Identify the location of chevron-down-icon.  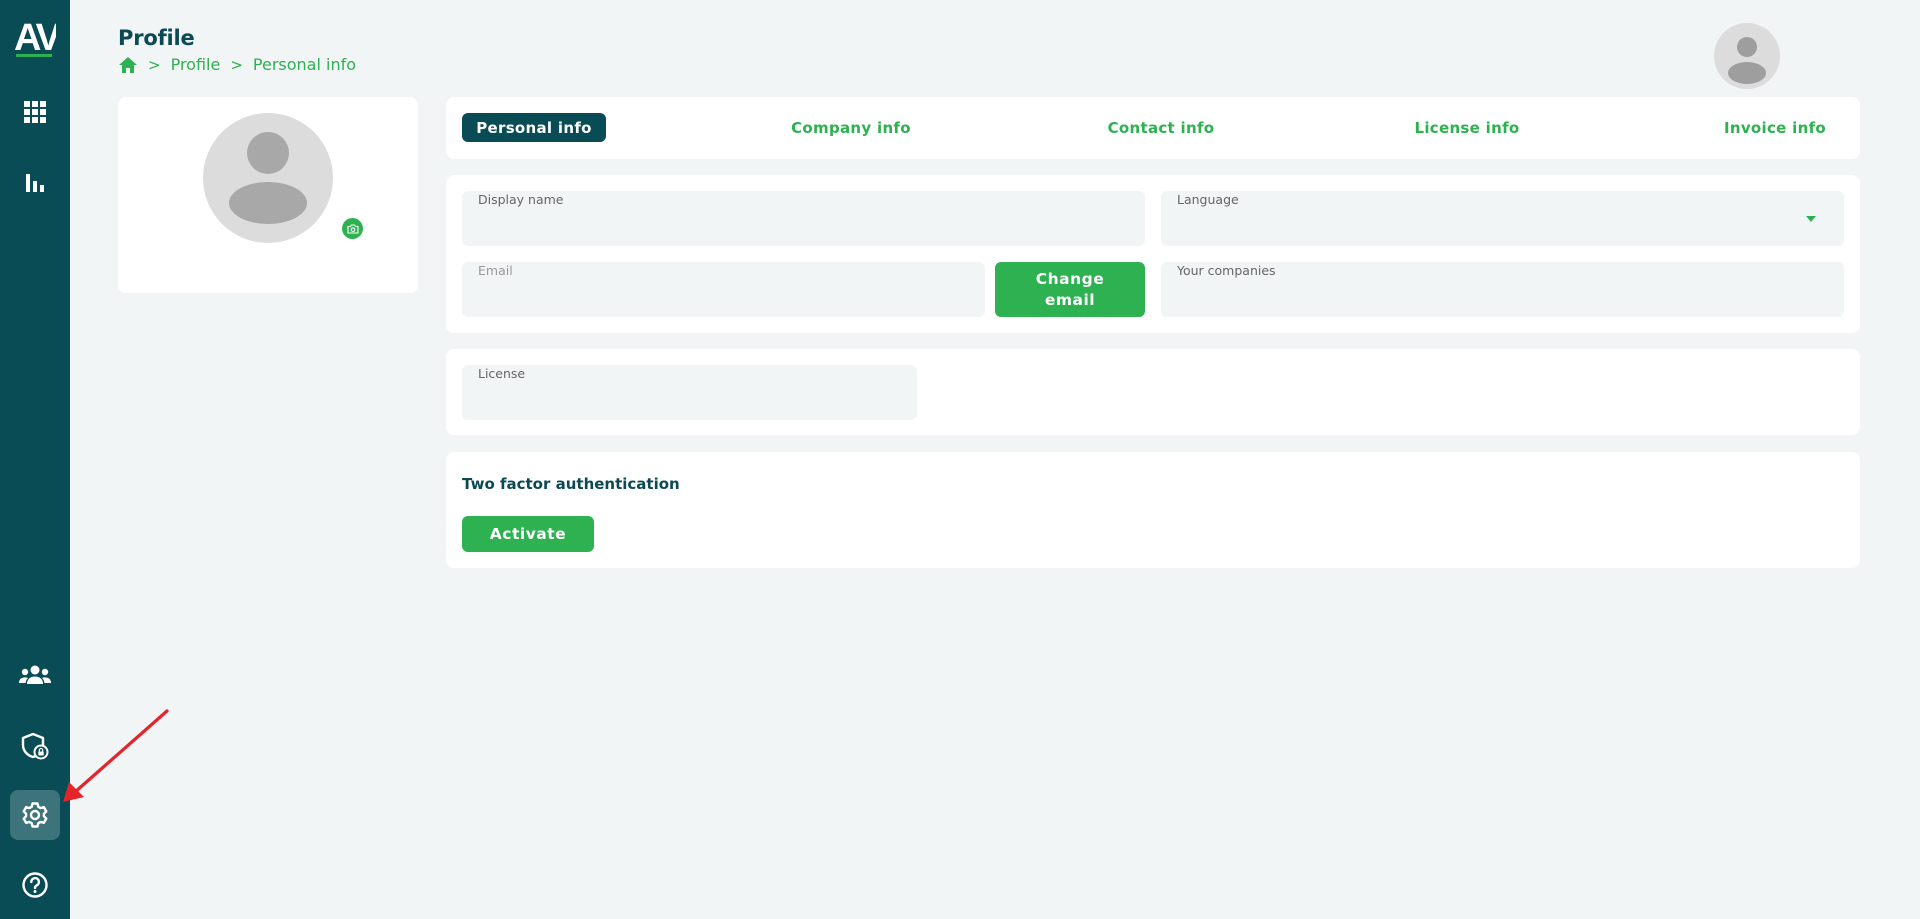
(1811, 219).